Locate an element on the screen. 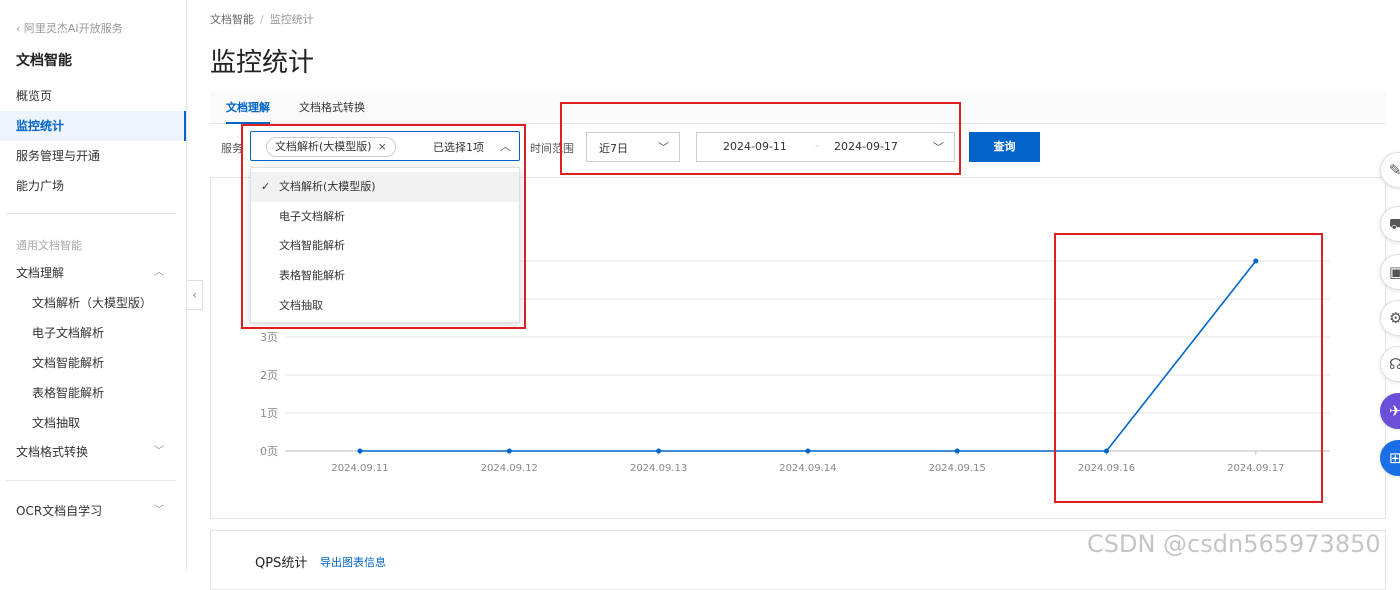 Image resolution: width=1400 pixels, height=590 pixels. sidebar-item-label: 文档理解 is located at coordinates (40, 273).